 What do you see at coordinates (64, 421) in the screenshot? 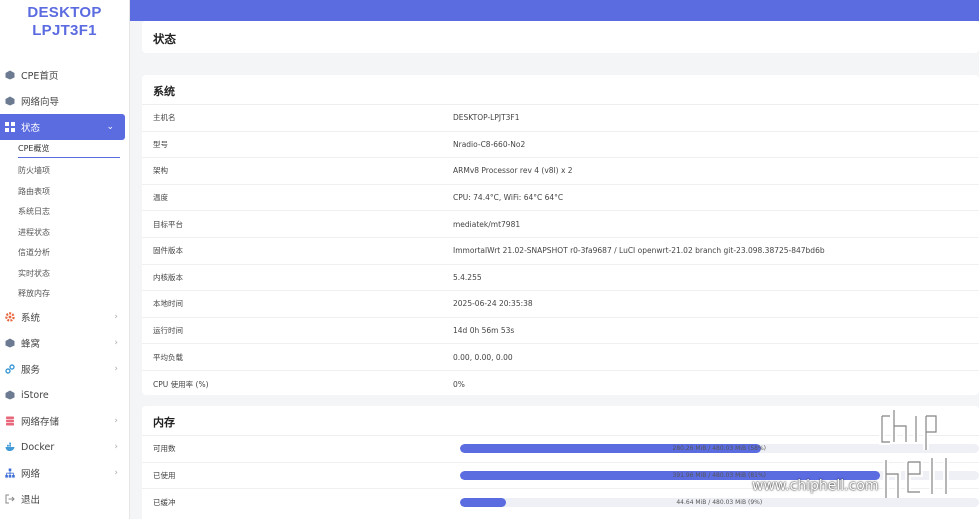
I see `sidebar-item-network-storage: 网络存储 ›` at bounding box center [64, 421].